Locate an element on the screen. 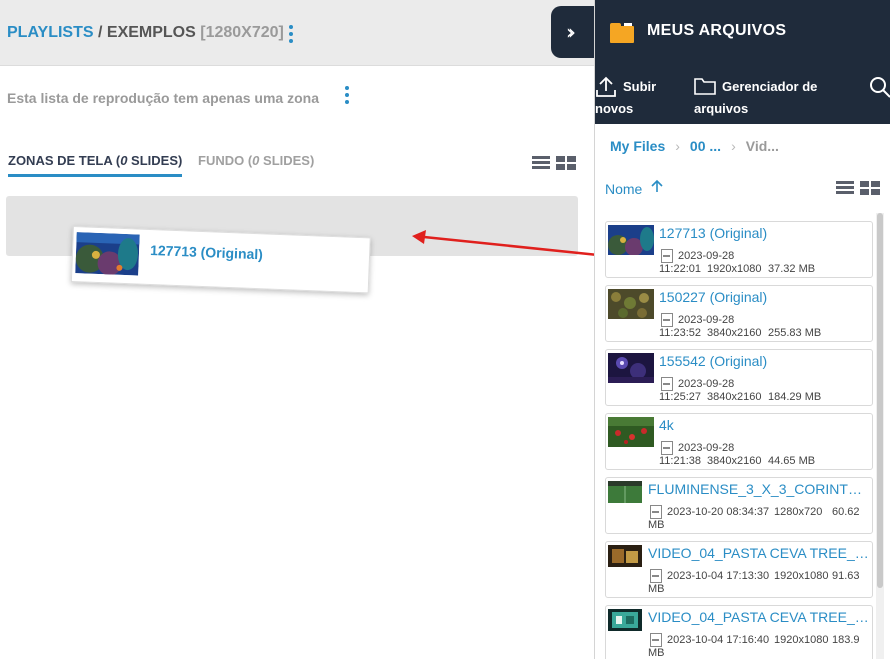  file-time: 11:21:38 is located at coordinates (680, 461).